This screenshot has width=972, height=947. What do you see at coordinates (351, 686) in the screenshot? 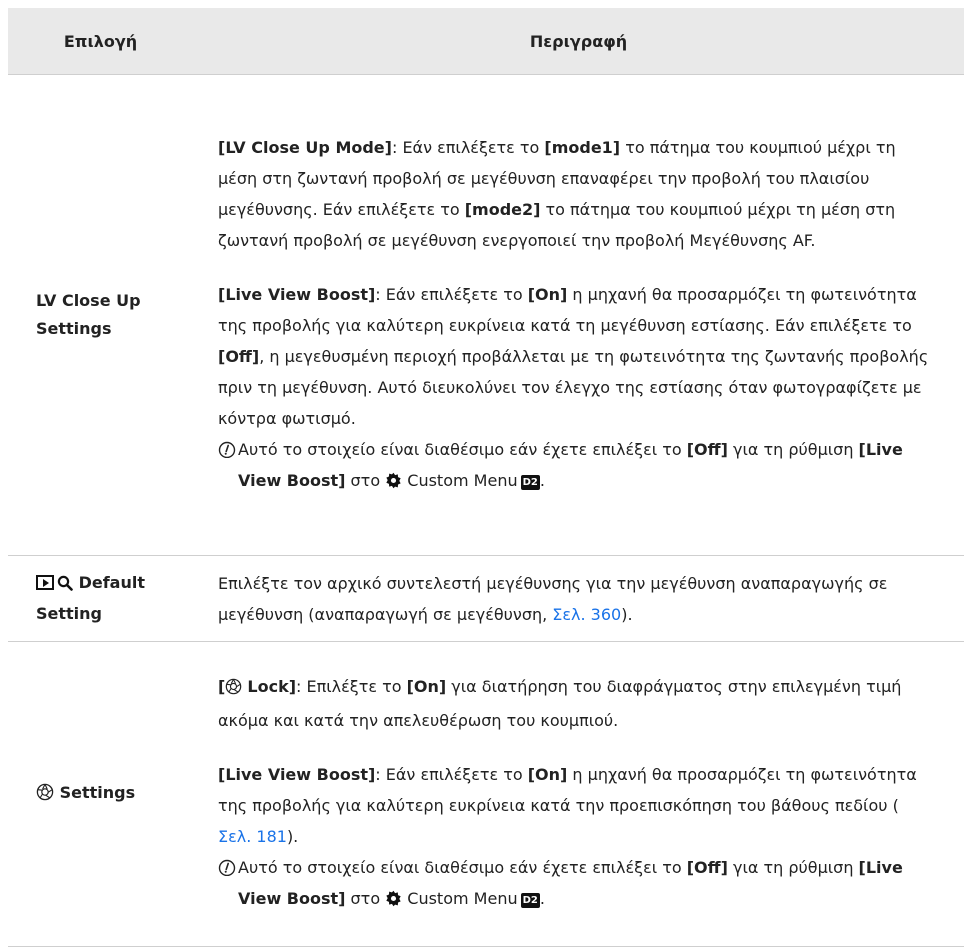
I see `text-span: : Επιλέξτε το` at bounding box center [351, 686].